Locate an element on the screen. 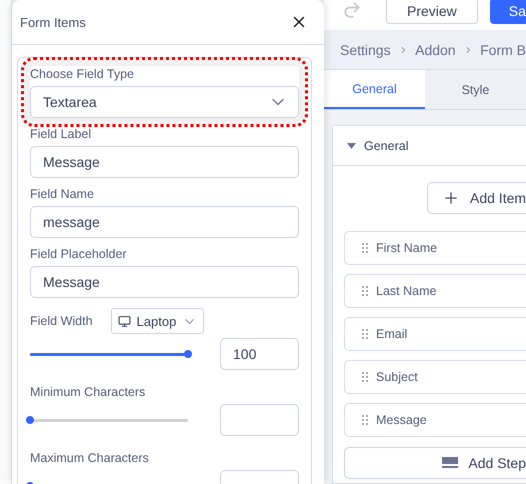 This screenshot has width=526, height=484. field-label: Maximum Characters is located at coordinates (90, 458).